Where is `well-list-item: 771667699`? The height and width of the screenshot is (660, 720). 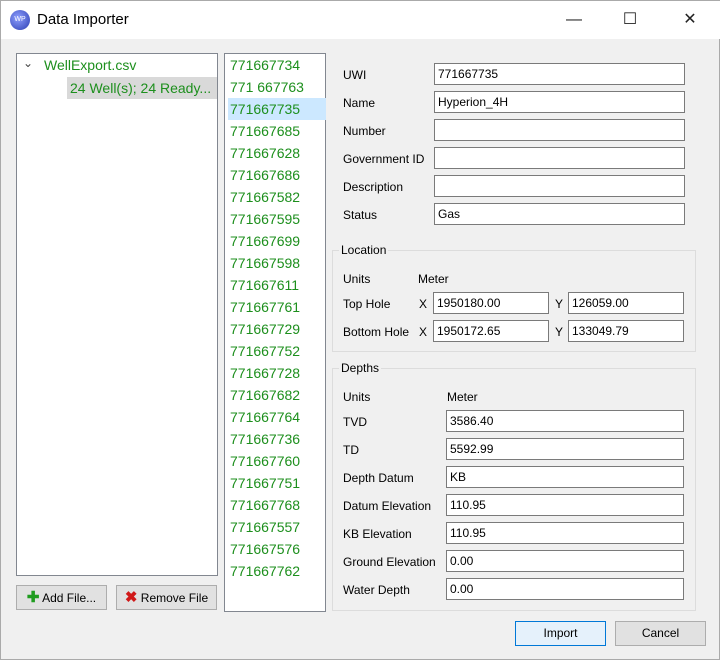 well-list-item: 771667699 is located at coordinates (277, 241).